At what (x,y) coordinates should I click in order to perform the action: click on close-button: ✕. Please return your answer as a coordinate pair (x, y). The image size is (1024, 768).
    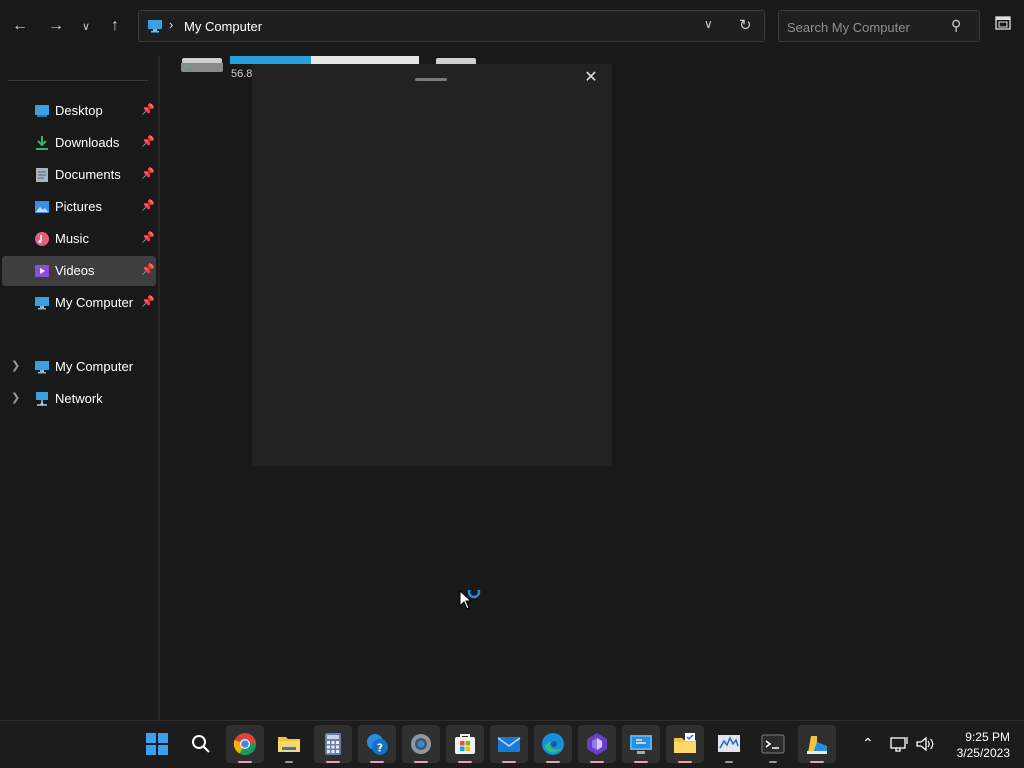
    Looking at the image, I should click on (591, 78).